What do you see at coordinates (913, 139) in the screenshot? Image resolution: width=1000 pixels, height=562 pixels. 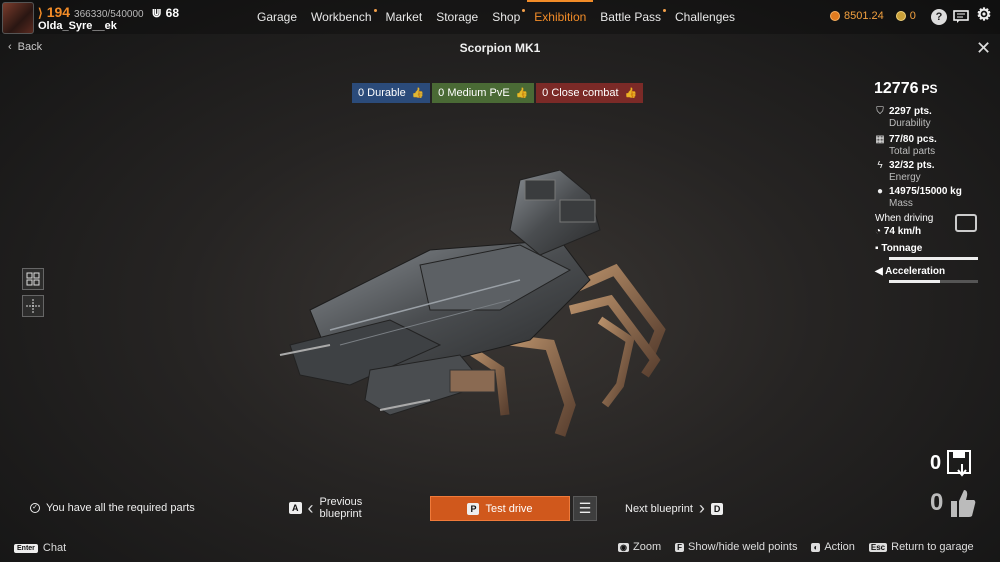 I see `stat-value: 77/80 pcs.` at bounding box center [913, 139].